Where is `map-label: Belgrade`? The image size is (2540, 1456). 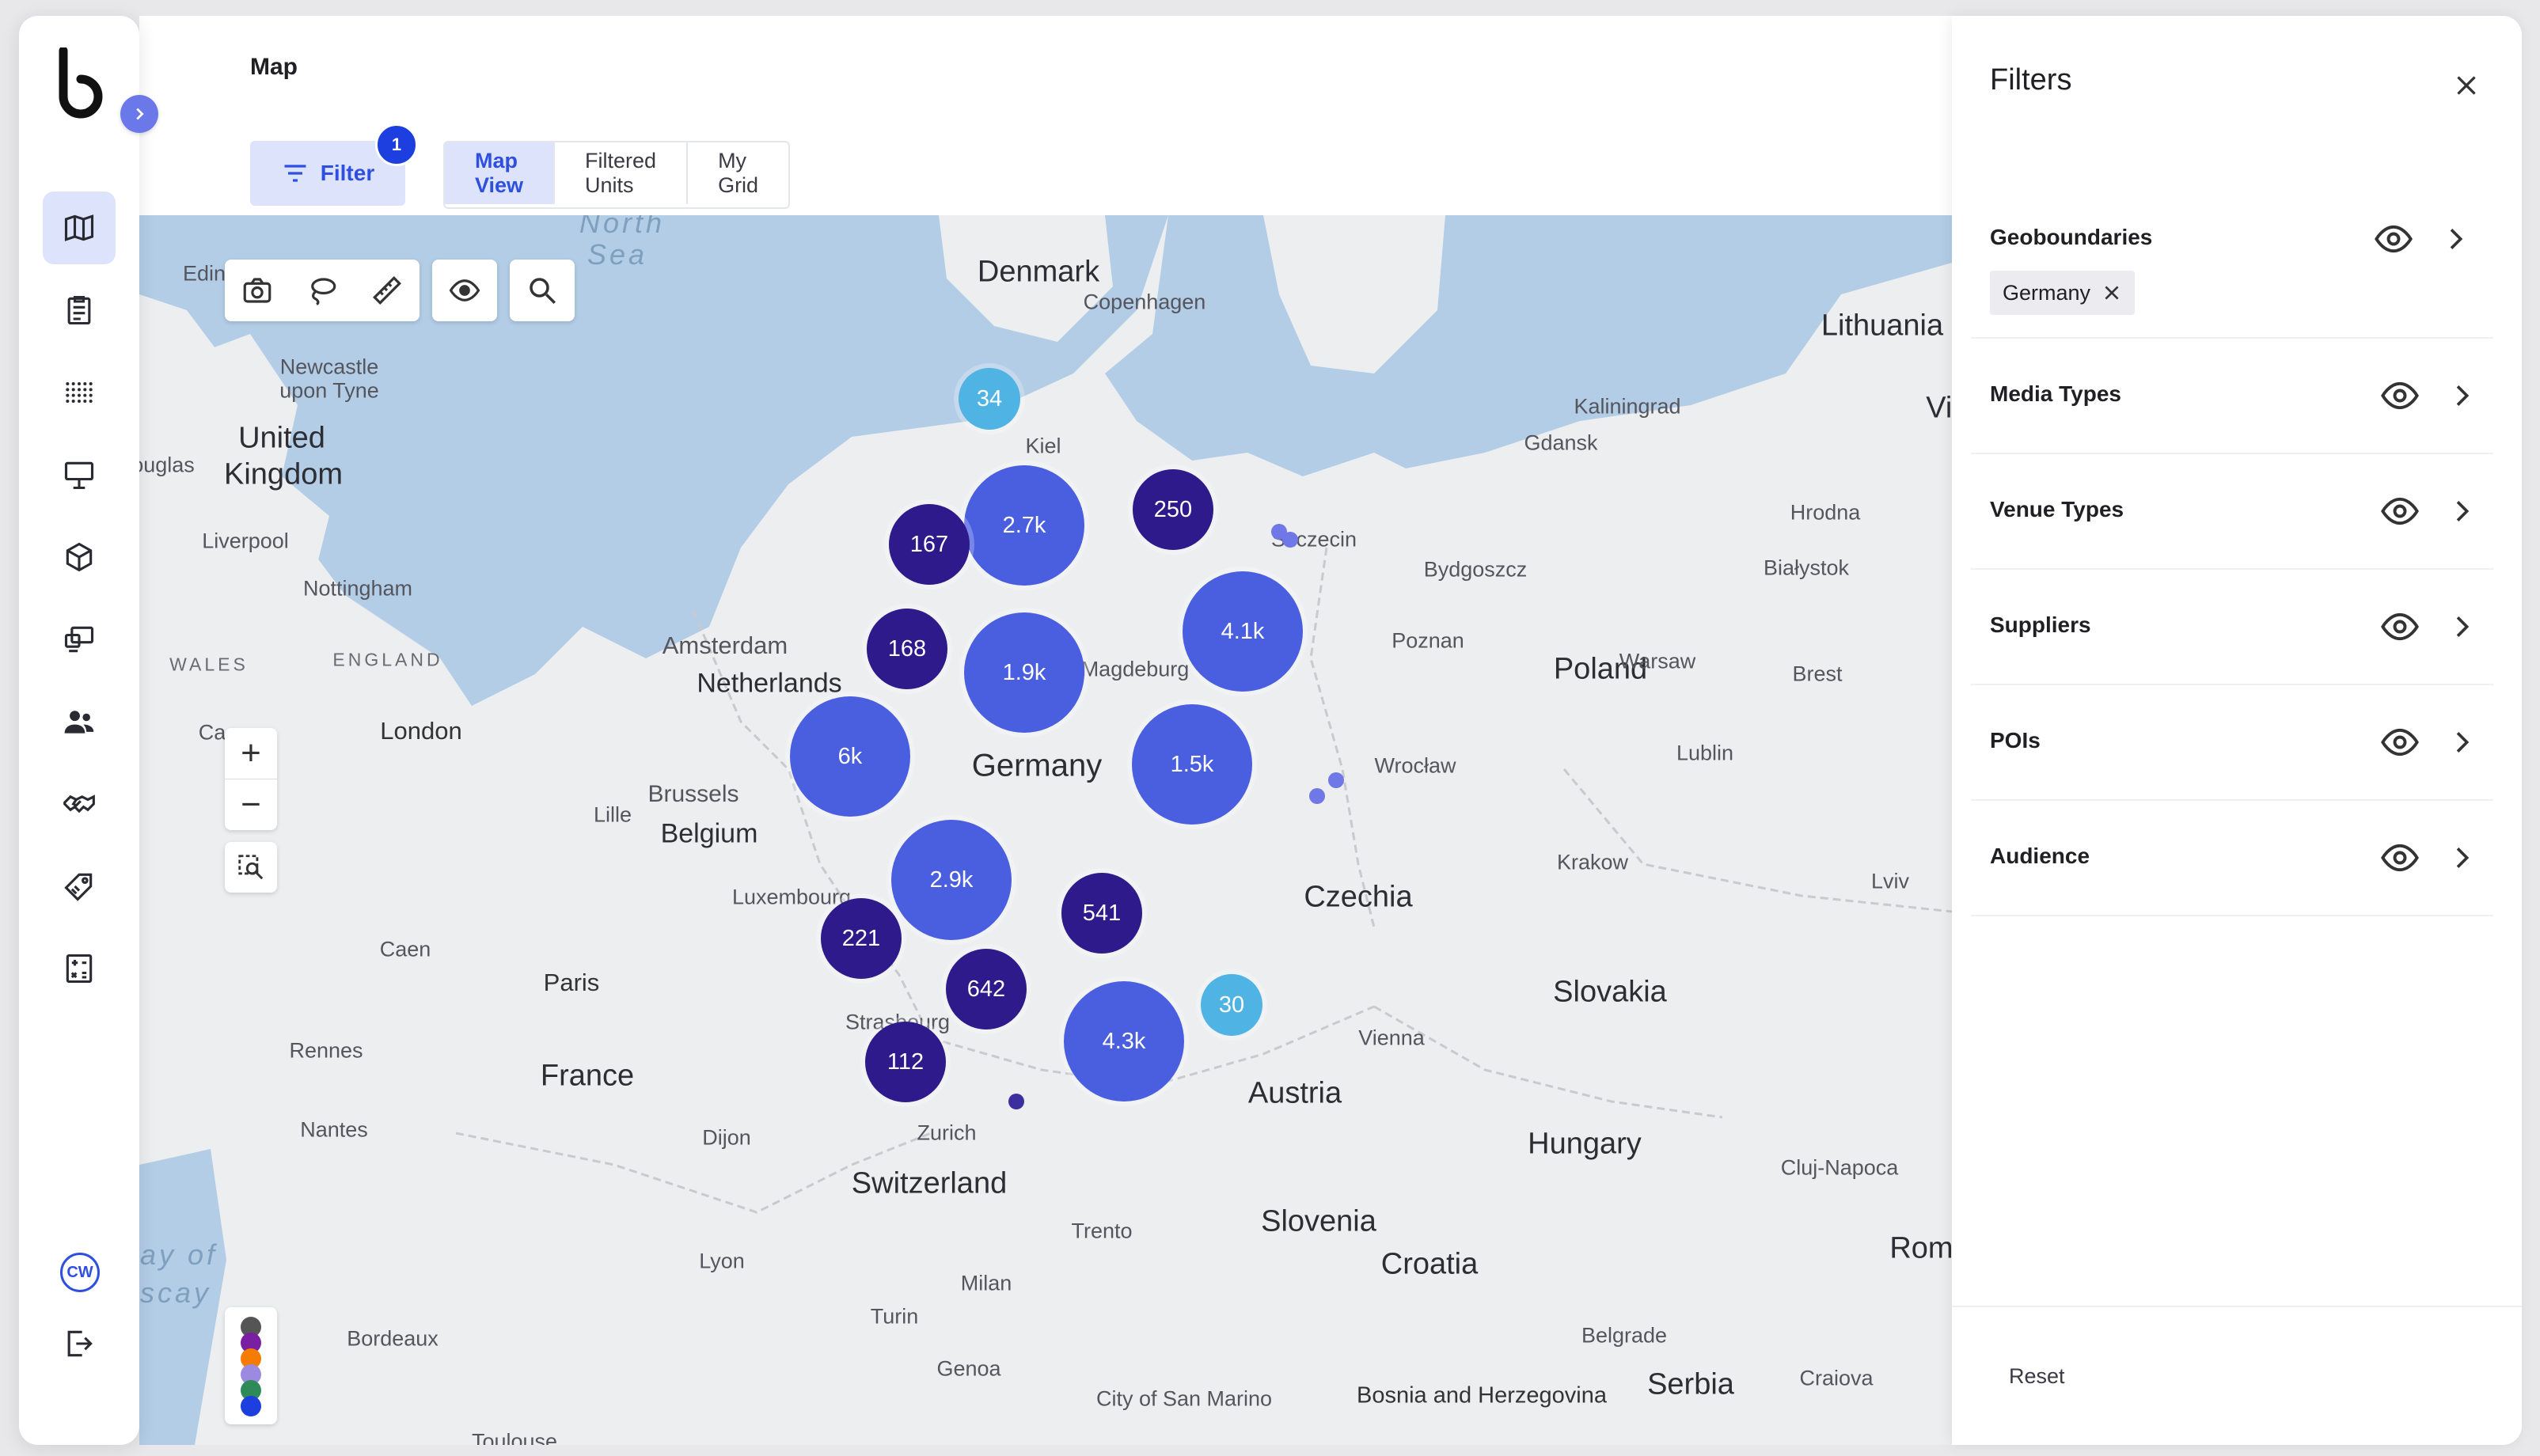
map-label: Belgrade is located at coordinates (1624, 1335).